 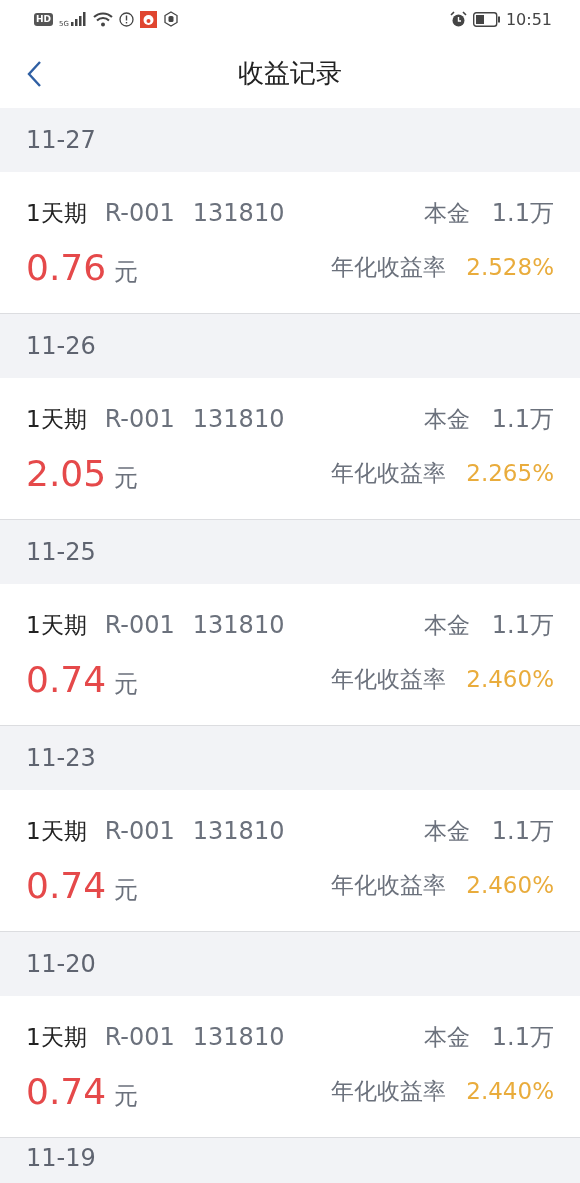 What do you see at coordinates (61, 140) in the screenshot?
I see `date-label: 11-27` at bounding box center [61, 140].